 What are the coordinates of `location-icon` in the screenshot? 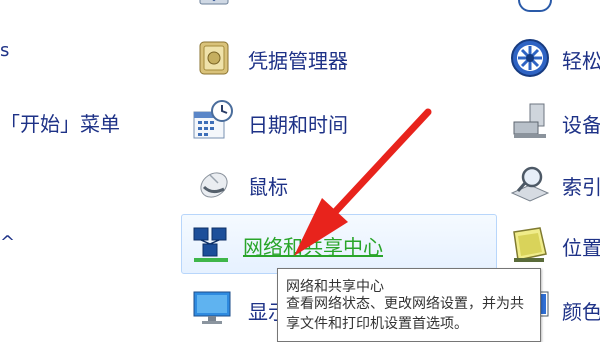 It's located at (530, 244).